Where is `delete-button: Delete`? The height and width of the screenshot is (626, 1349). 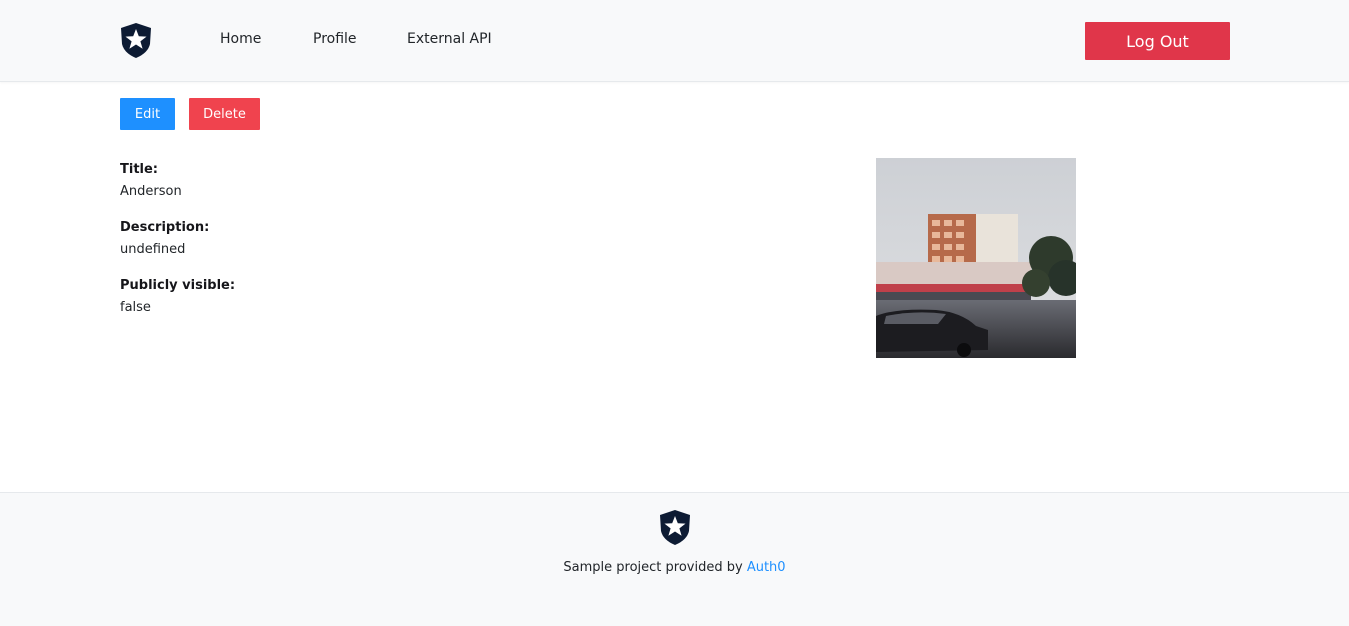 delete-button: Delete is located at coordinates (224, 114).